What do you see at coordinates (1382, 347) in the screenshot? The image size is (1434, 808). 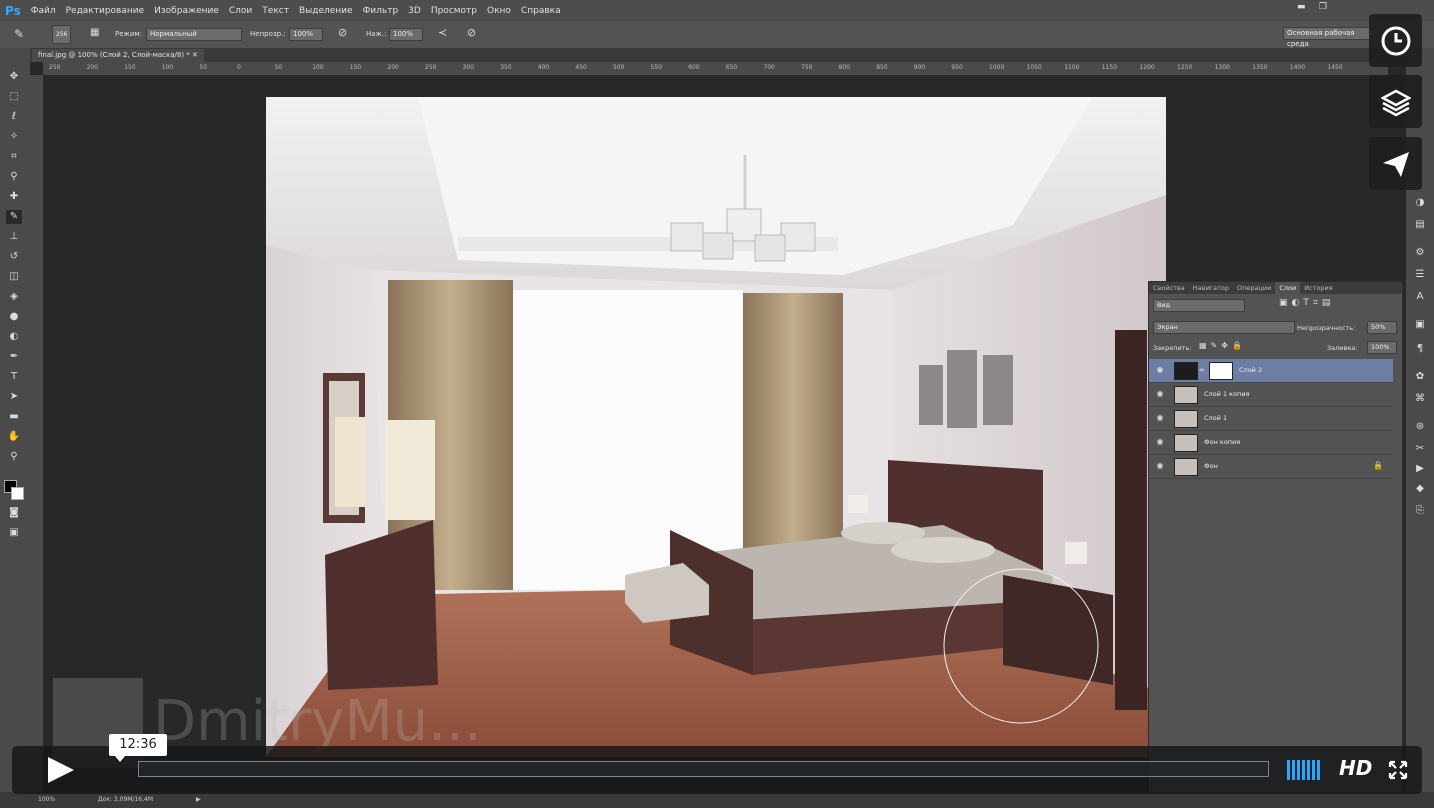 I see `layer-fill-input: 100%` at bounding box center [1382, 347].